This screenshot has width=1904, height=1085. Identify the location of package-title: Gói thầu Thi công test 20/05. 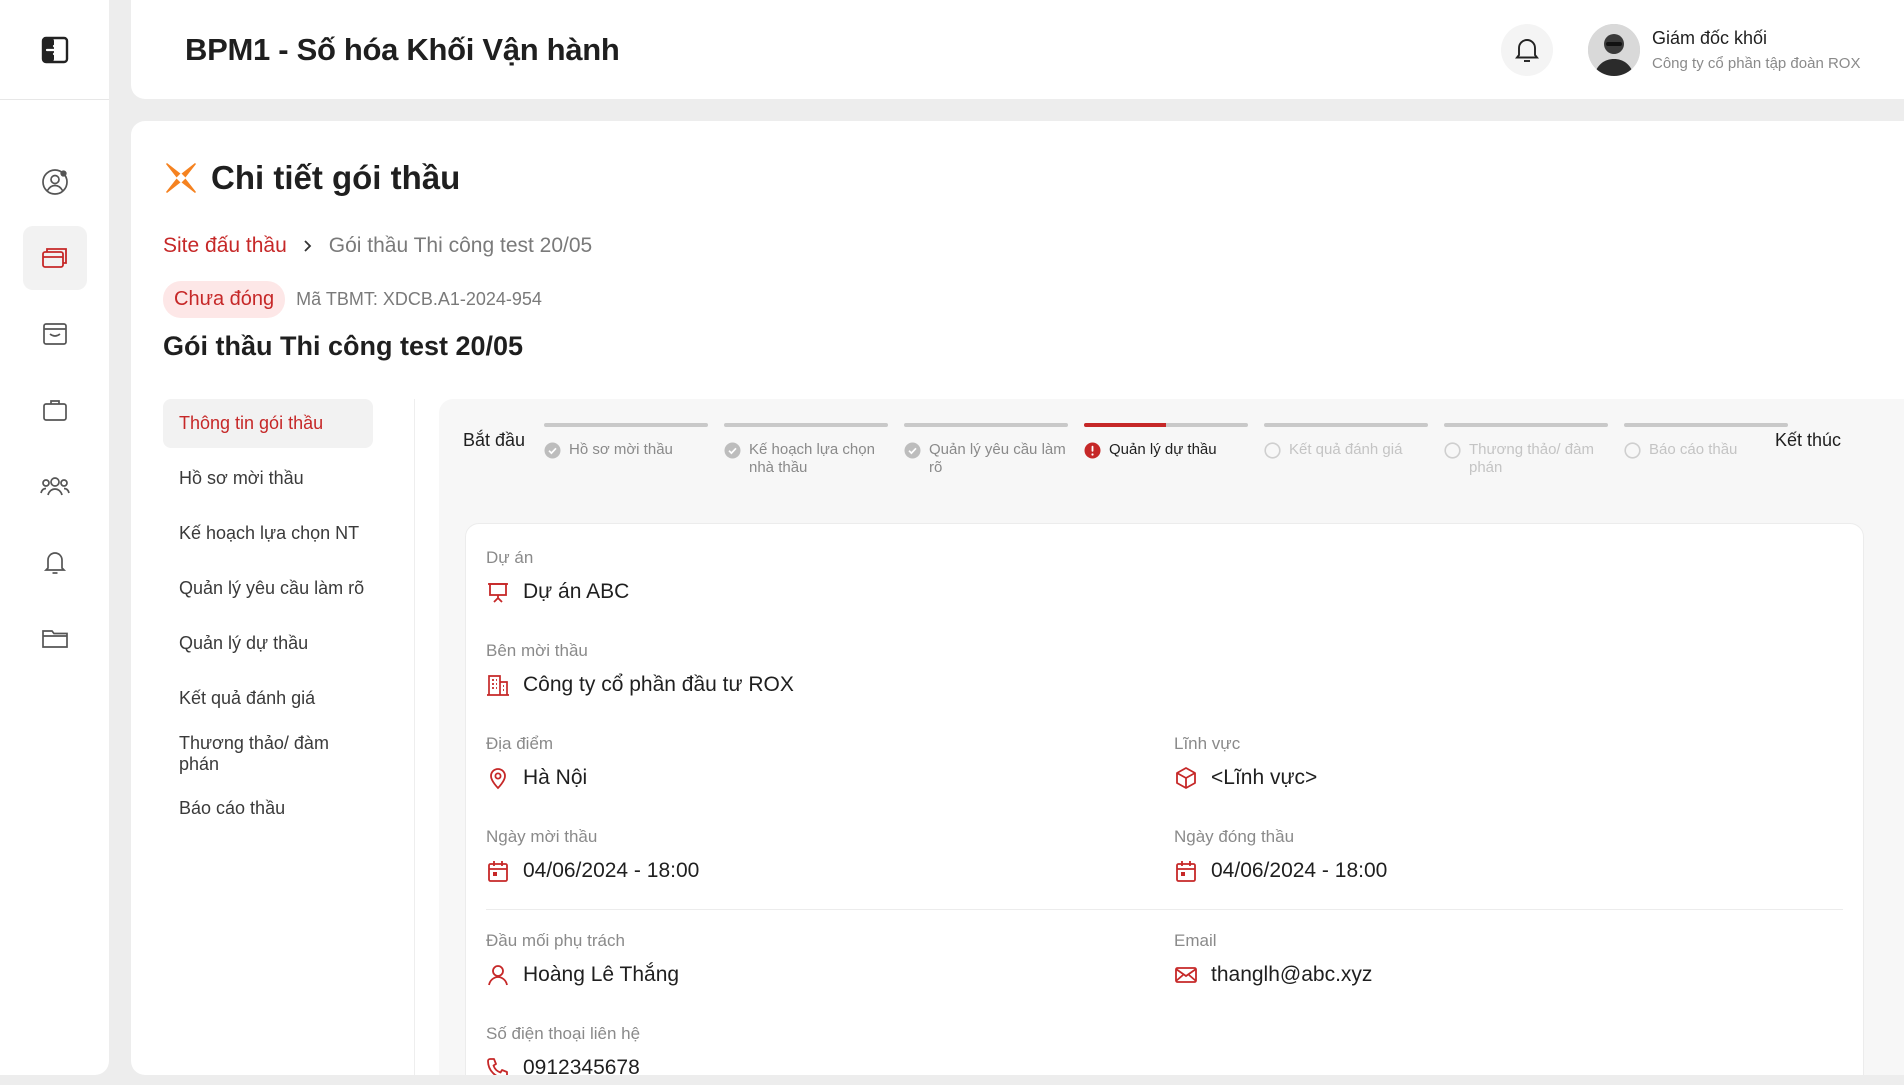
(343, 346).